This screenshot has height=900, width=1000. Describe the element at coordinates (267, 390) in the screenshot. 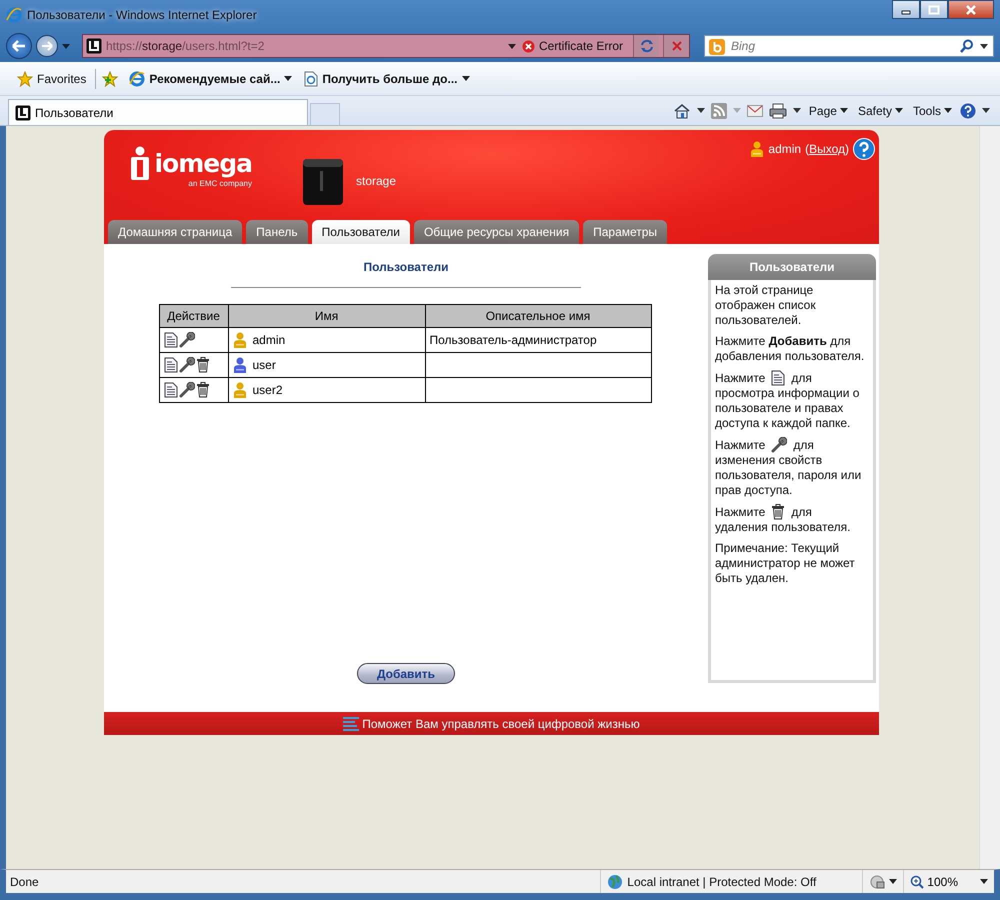

I see `user-name: user2` at that location.